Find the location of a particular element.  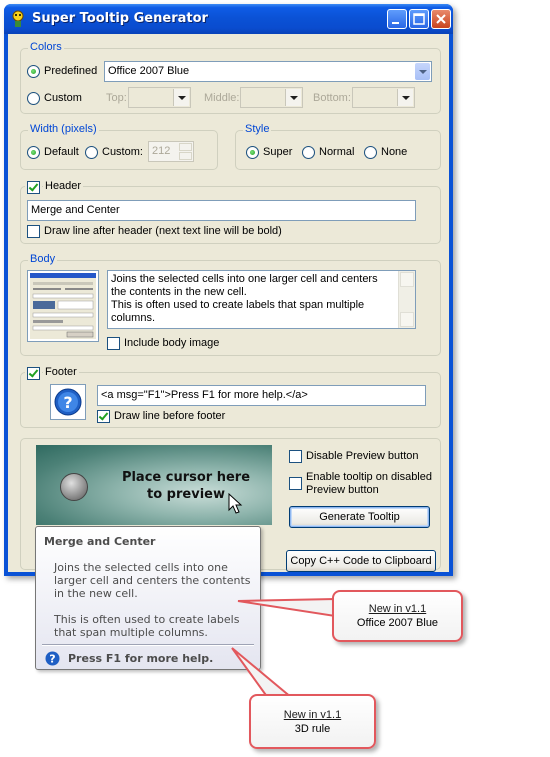

callout-text: 3D rule is located at coordinates (312, 729).